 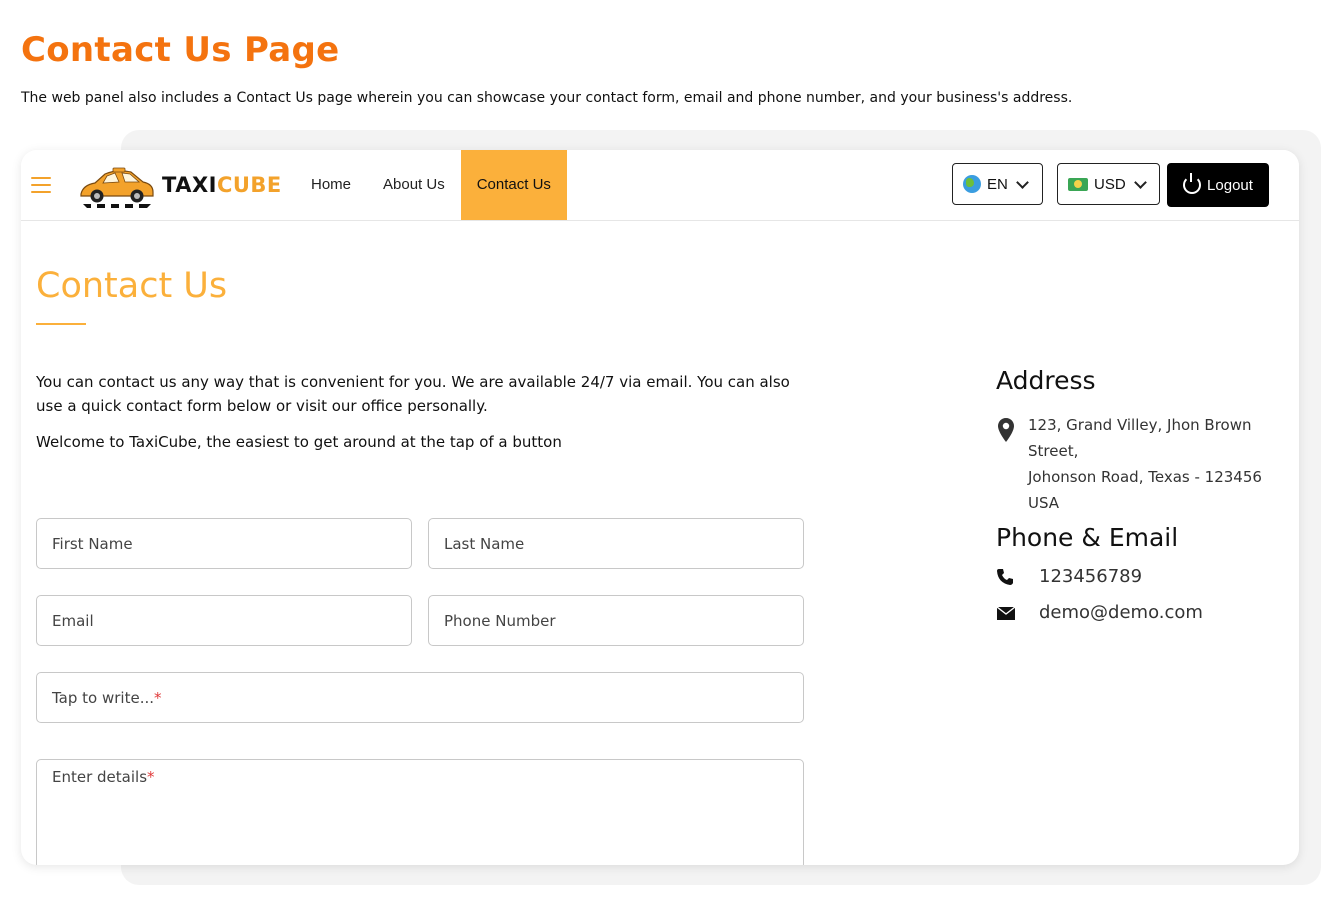 I want to click on phone-number-field: Phone Number, so click(x=616, y=620).